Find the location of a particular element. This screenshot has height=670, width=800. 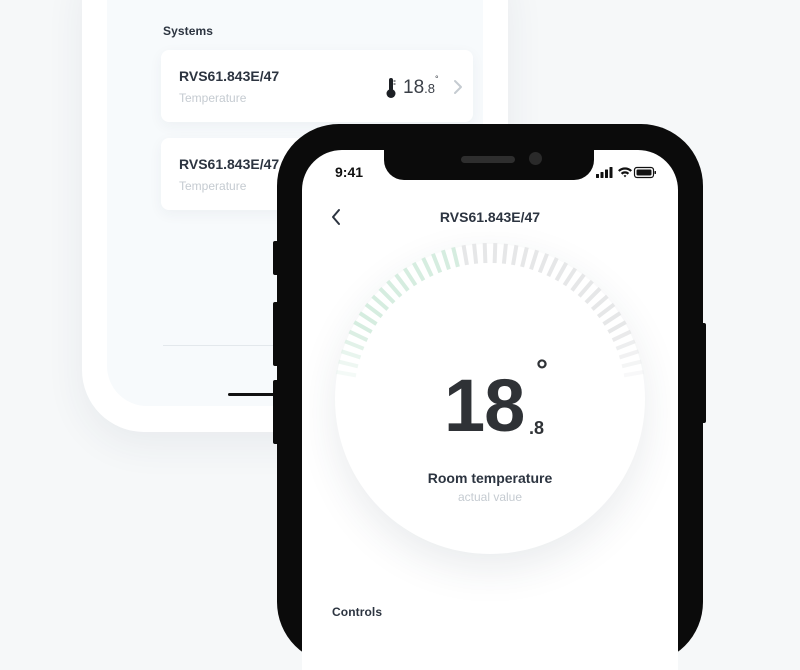

connector-line is located at coordinates (253, 394).